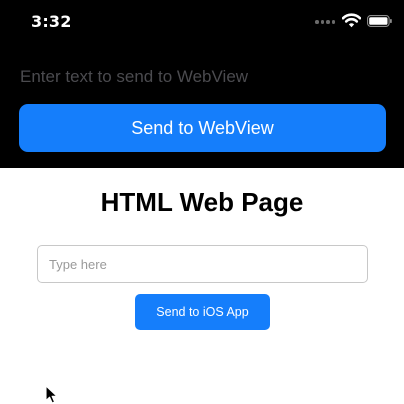 The height and width of the screenshot is (404, 404). I want to click on web-text-input, so click(202, 264).